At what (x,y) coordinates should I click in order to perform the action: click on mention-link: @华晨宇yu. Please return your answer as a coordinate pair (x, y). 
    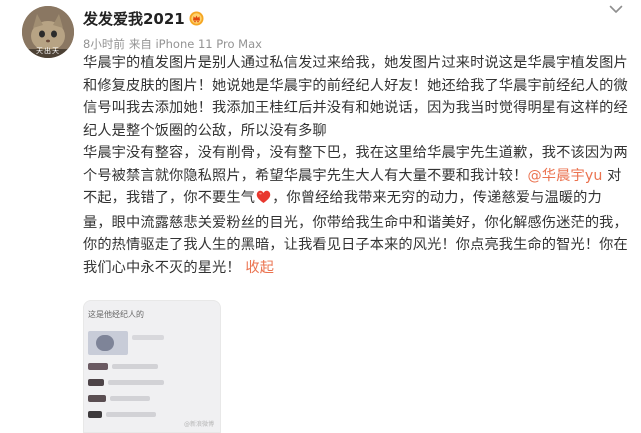
    Looking at the image, I should click on (564, 176).